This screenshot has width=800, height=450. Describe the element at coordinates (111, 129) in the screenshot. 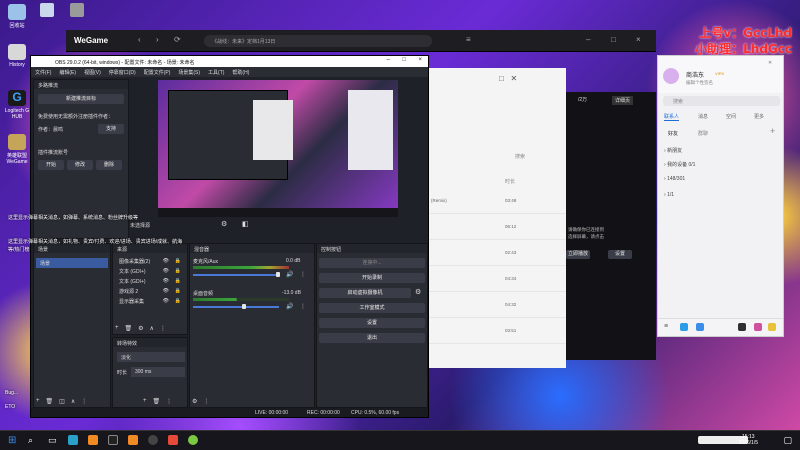

I see `support-button: 支持` at that location.